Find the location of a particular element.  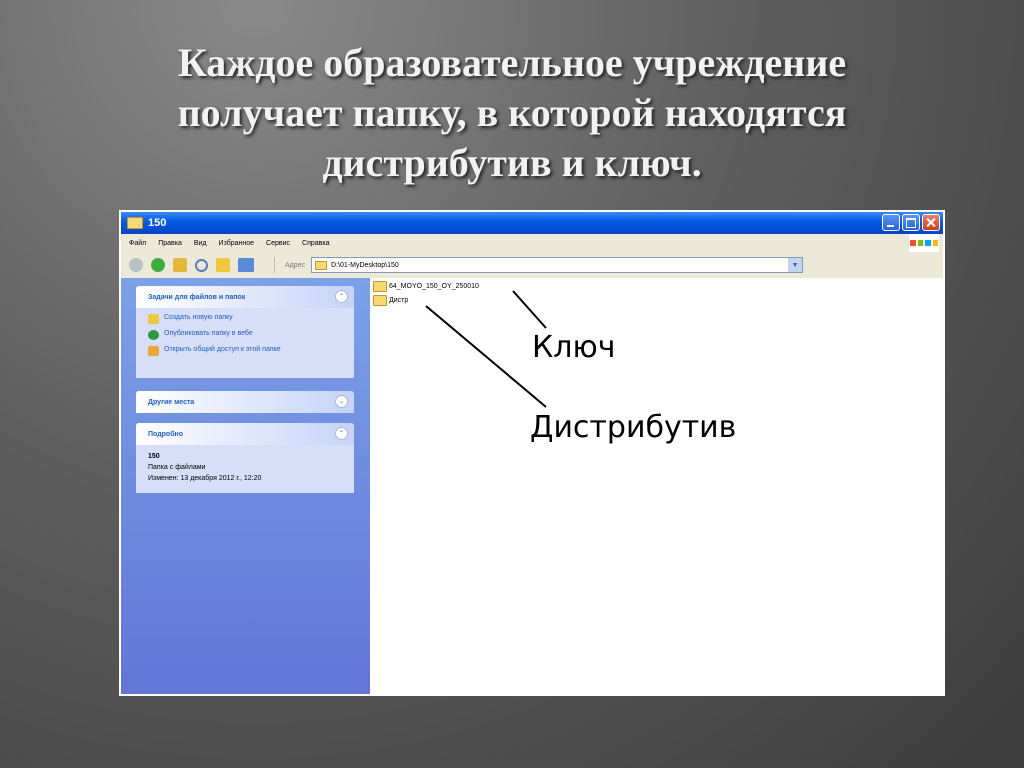

annotation-lines is located at coordinates (486, 349).